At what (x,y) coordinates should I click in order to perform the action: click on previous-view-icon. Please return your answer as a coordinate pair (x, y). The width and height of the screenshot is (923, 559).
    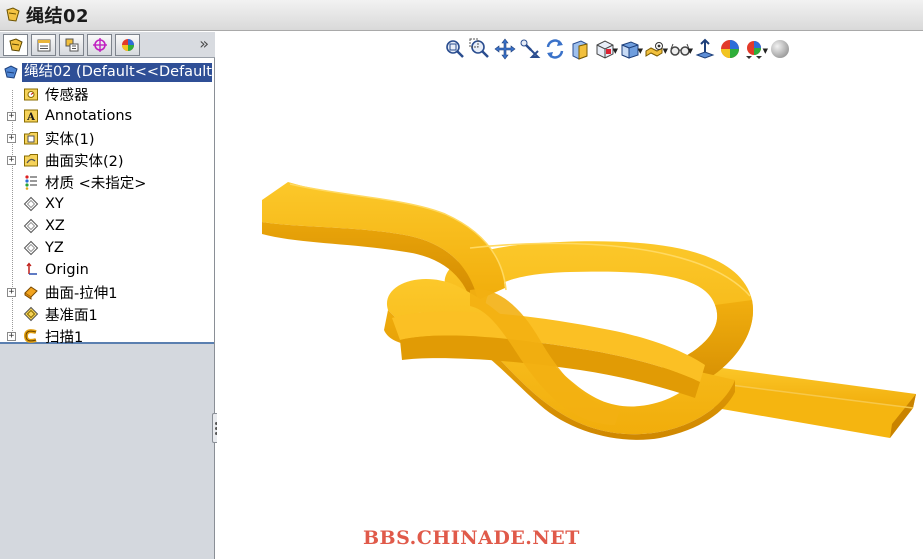
    Looking at the image, I should click on (530, 48).